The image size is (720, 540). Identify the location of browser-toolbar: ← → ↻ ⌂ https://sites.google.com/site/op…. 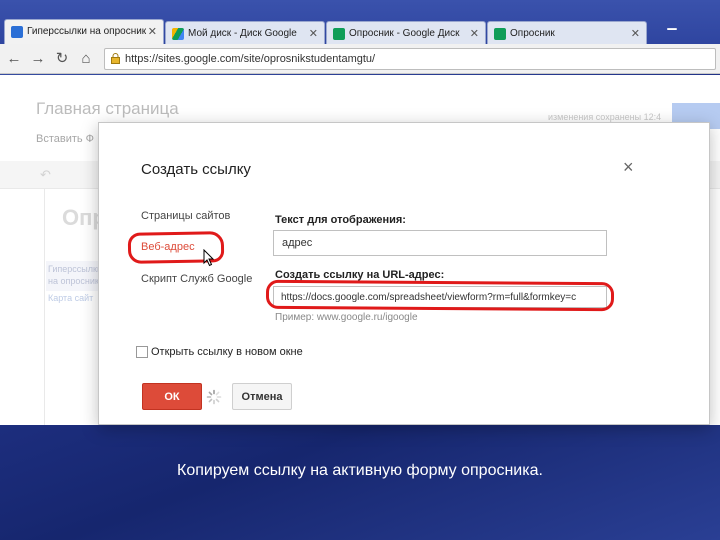
(360, 59).